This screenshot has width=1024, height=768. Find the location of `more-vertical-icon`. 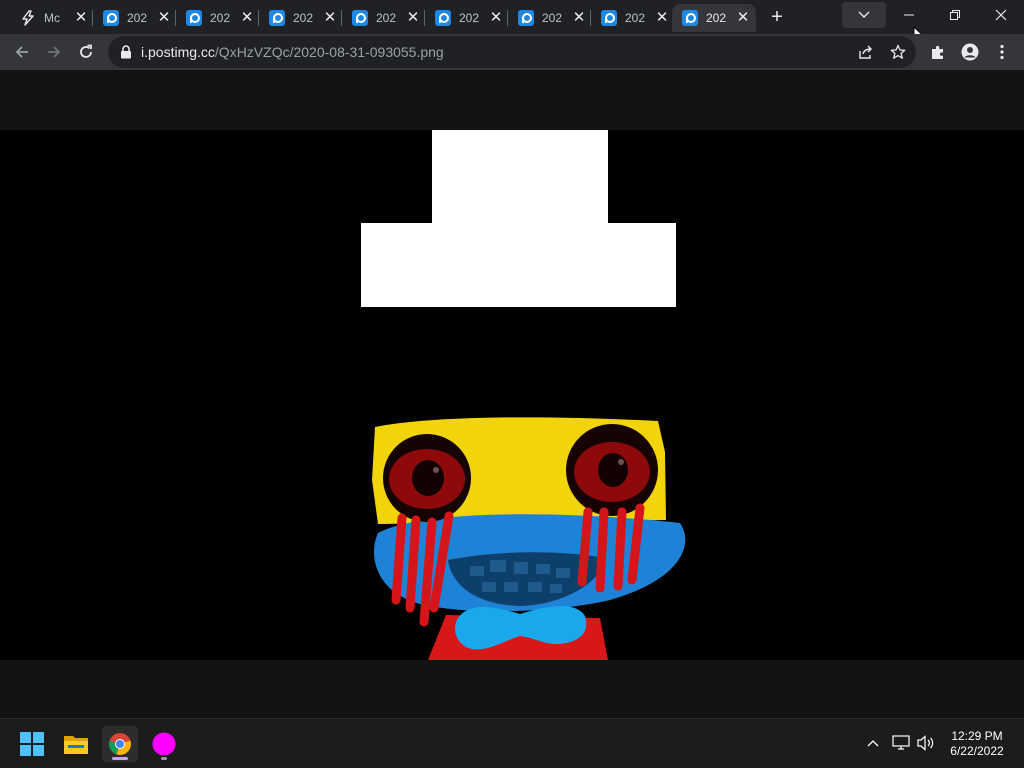

more-vertical-icon is located at coordinates (1002, 52).